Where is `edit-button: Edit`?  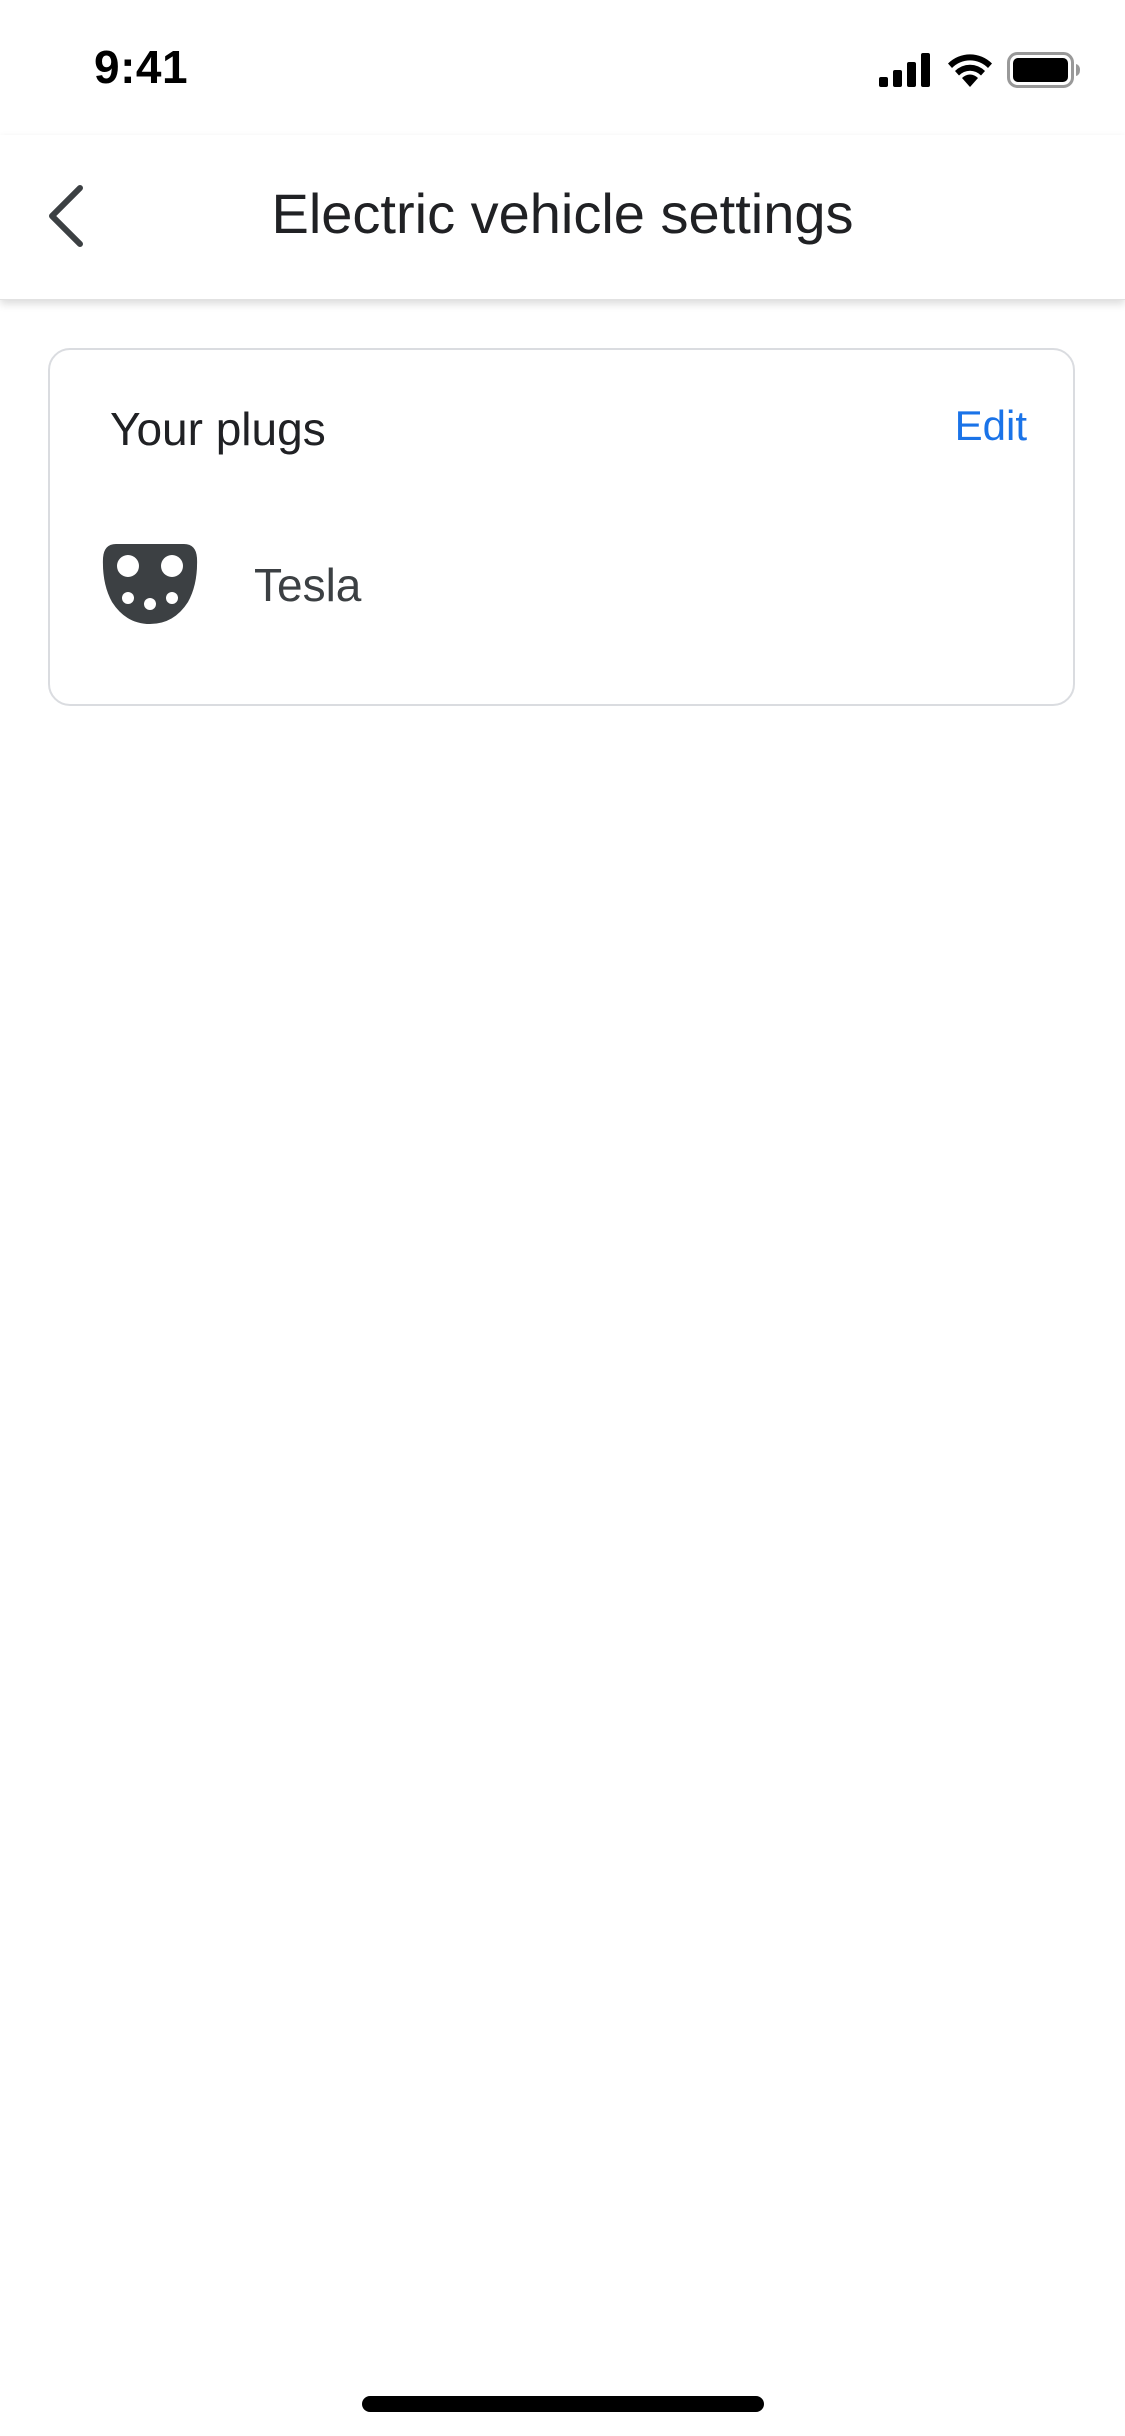
edit-button: Edit is located at coordinates (991, 426).